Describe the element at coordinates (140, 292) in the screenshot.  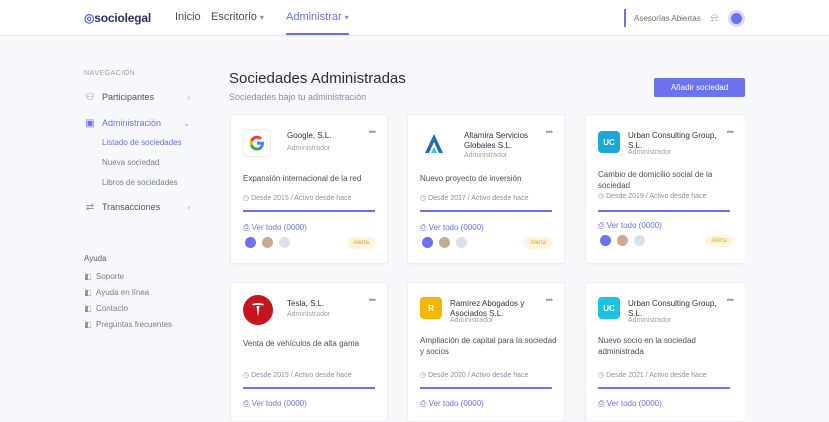
I see `help-item-ayuda: ◧ Ayuda en línea` at that location.